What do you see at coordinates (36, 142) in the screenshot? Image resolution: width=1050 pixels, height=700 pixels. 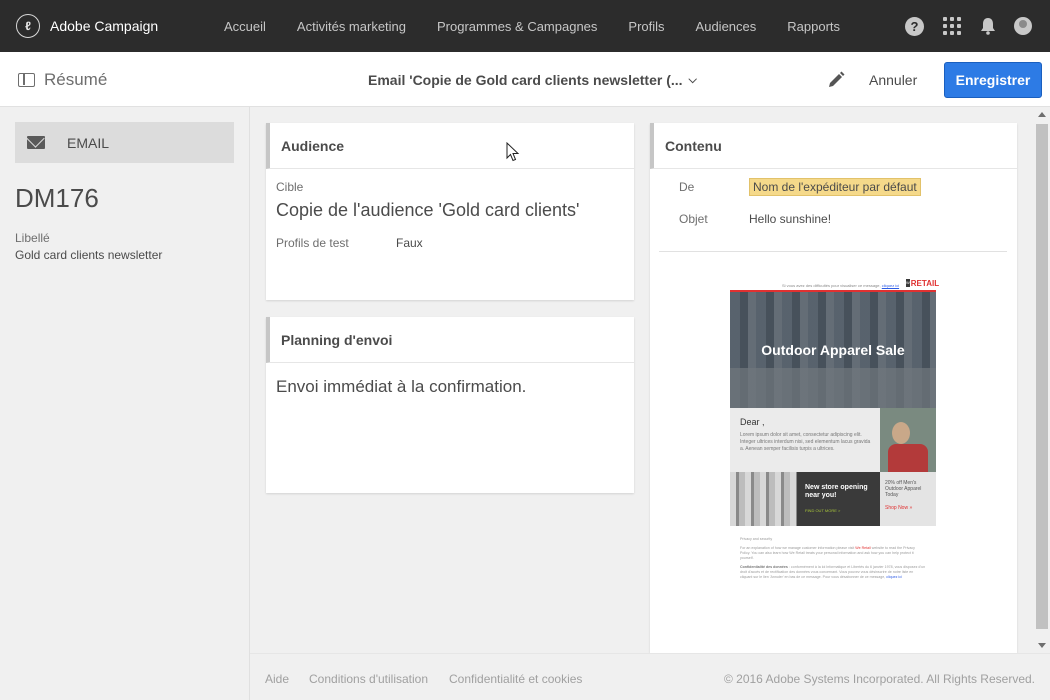 I see `email-envelope-icon` at bounding box center [36, 142].